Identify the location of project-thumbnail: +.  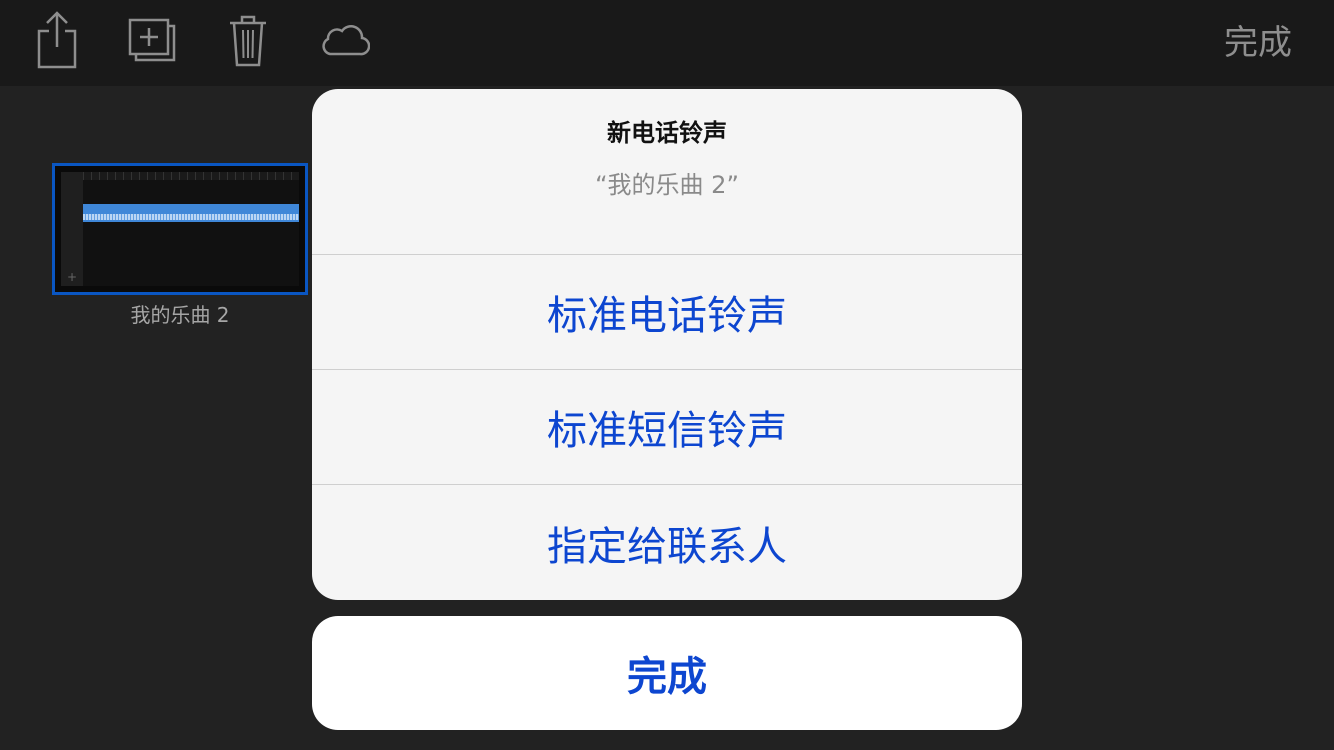
(180, 229).